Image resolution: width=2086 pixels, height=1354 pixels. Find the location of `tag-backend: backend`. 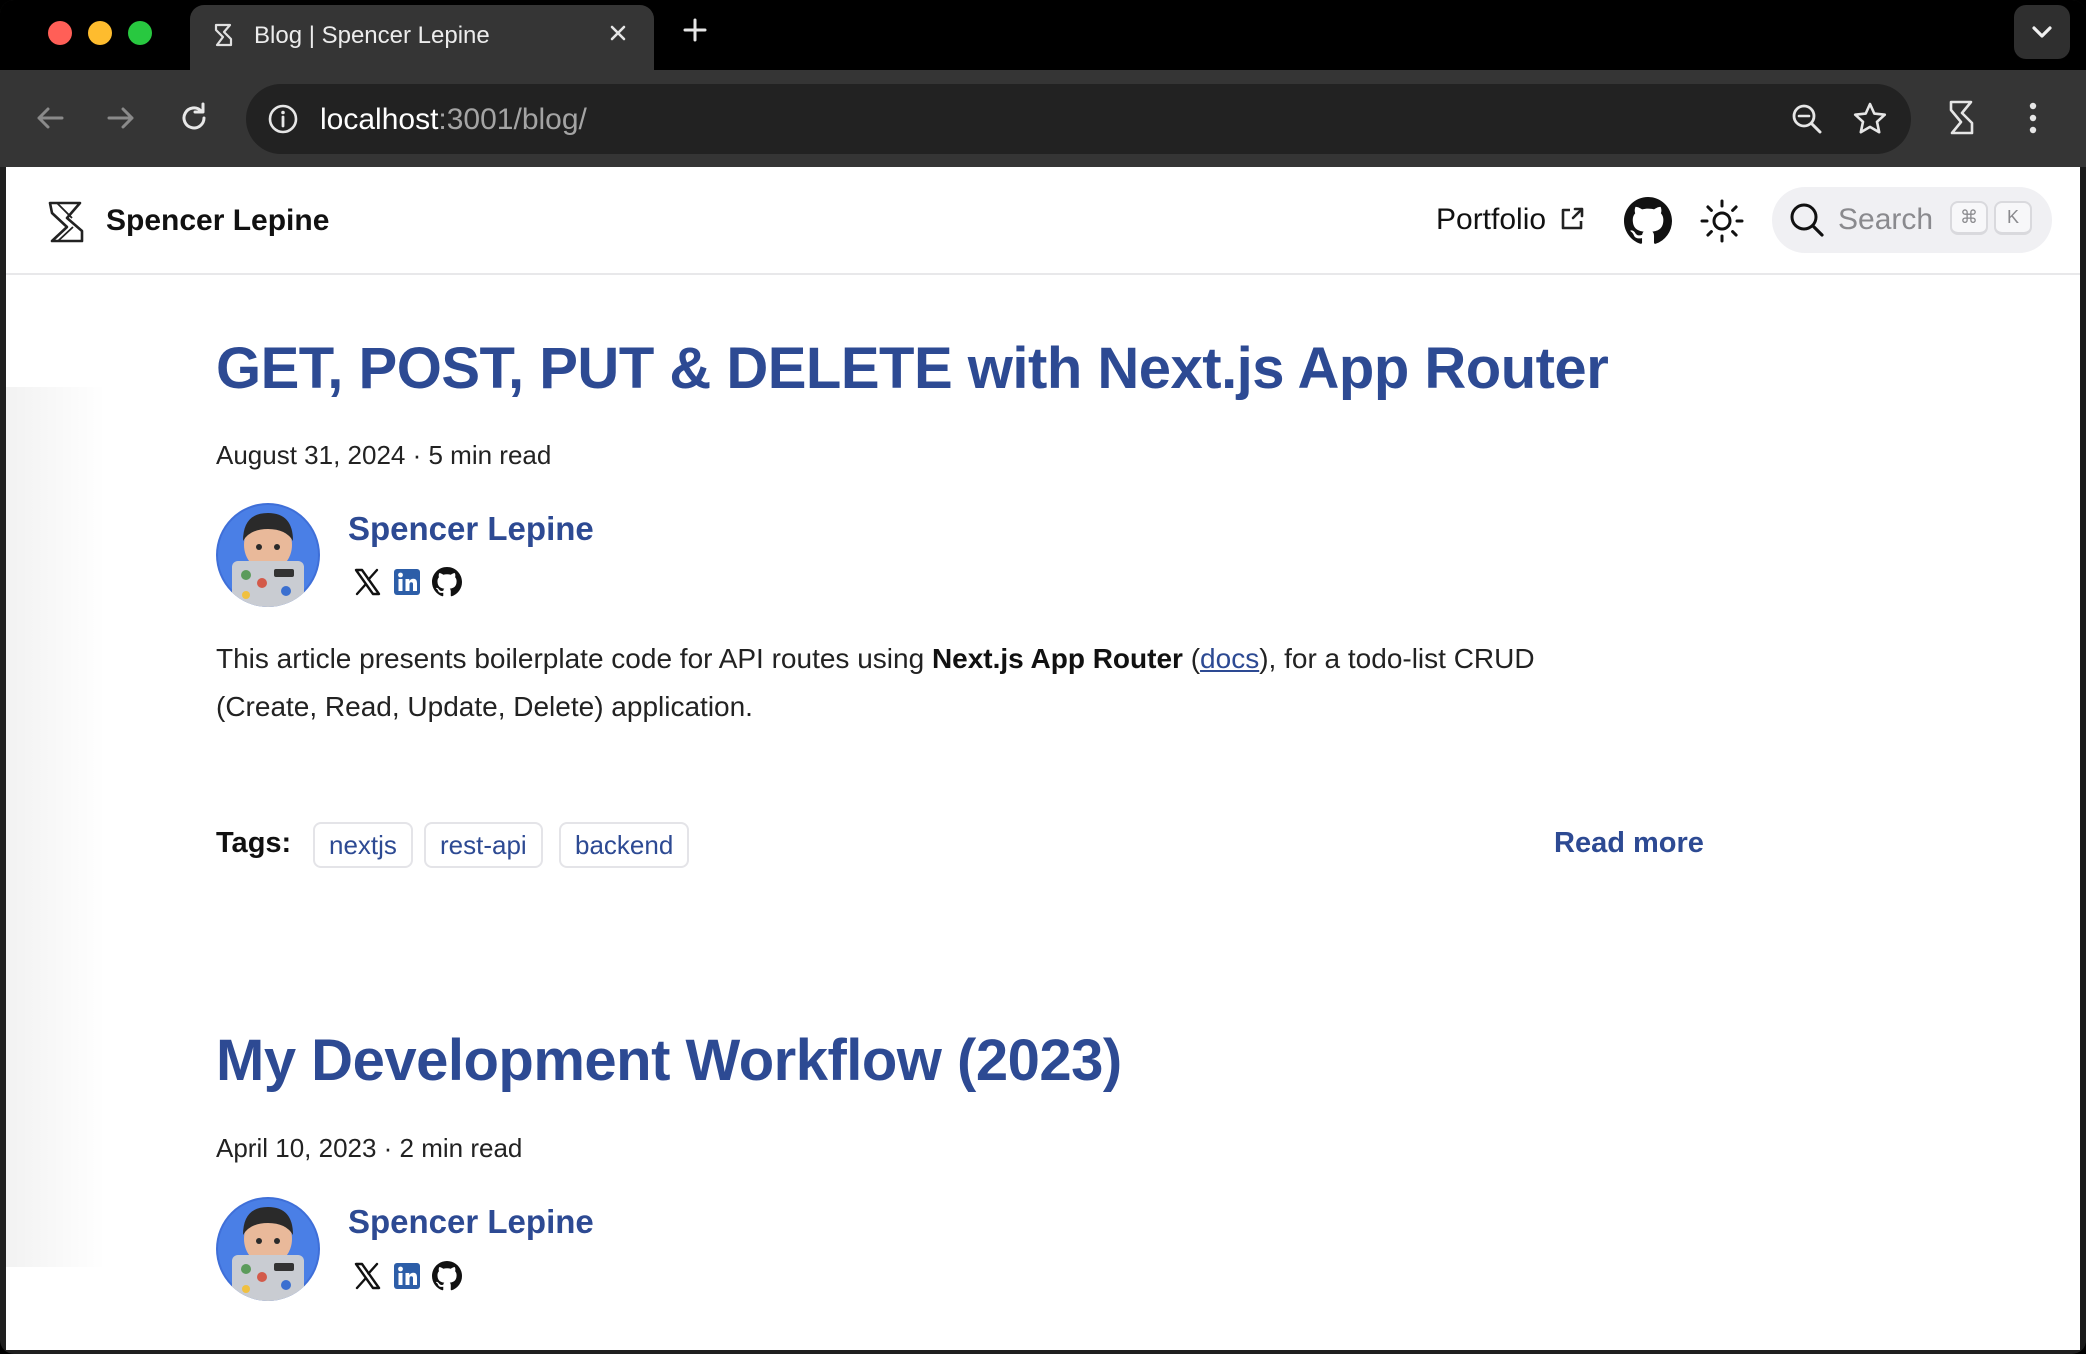

tag-backend: backend is located at coordinates (624, 845).